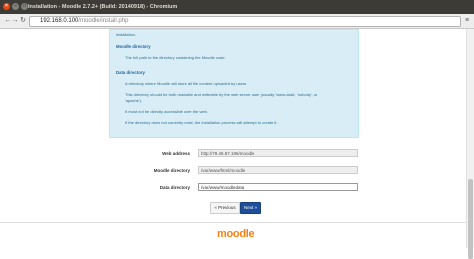 Image resolution: width=474 pixels, height=259 pixels. What do you see at coordinates (126, 34) in the screenshot?
I see `info-trail-text: installation.` at bounding box center [126, 34].